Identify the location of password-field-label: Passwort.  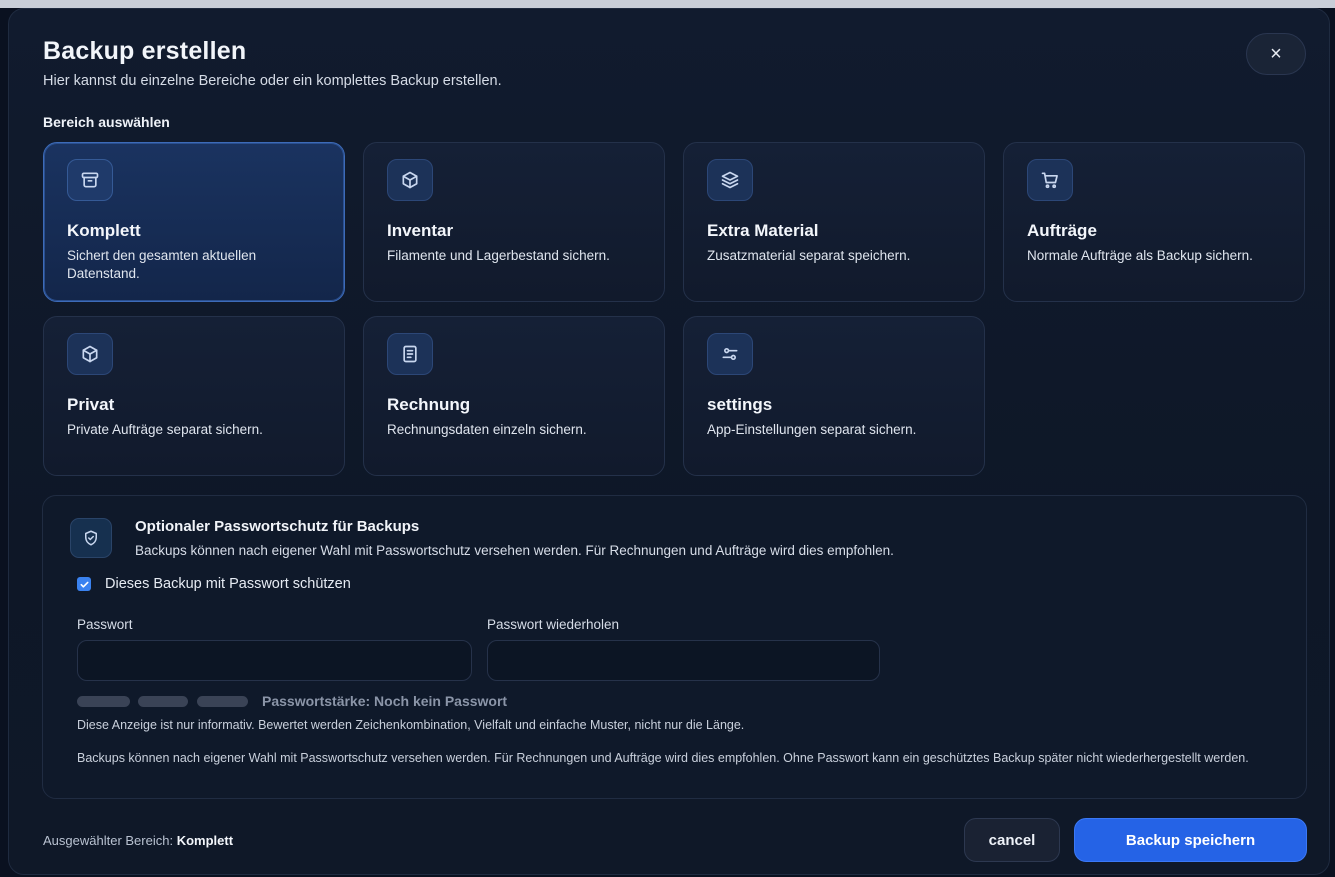
(105, 624).